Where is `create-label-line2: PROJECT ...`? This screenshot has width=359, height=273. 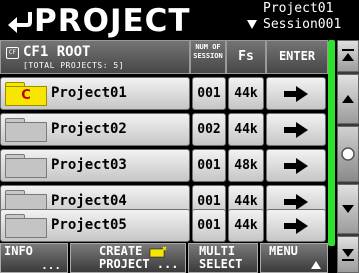
create-label-line2: PROJECT ... is located at coordinates (139, 264).